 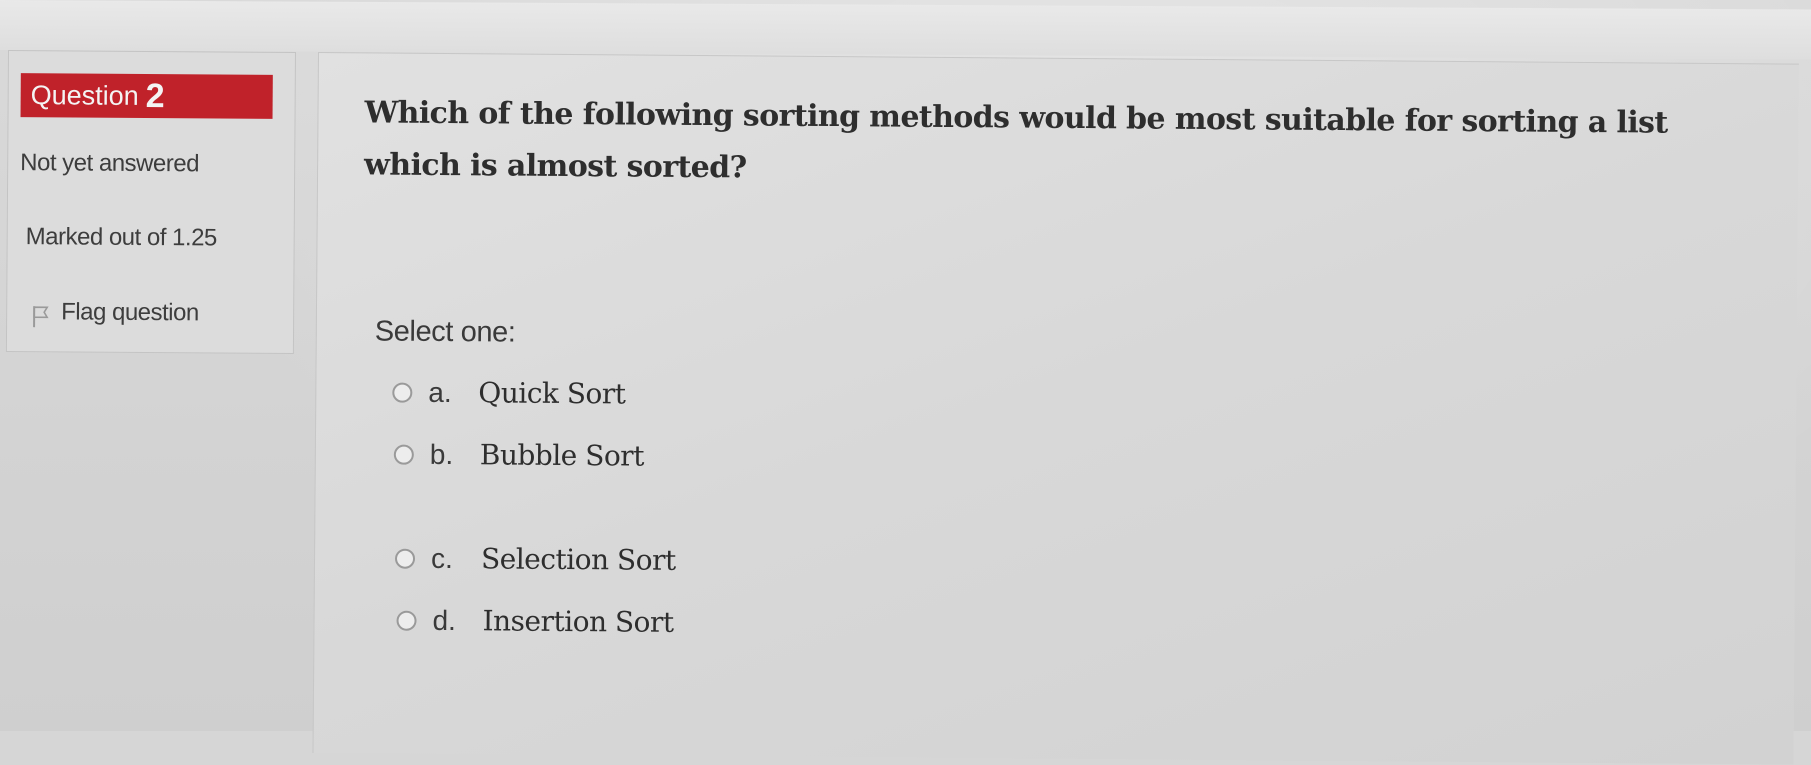 I want to click on radio-button-b, so click(x=404, y=454).